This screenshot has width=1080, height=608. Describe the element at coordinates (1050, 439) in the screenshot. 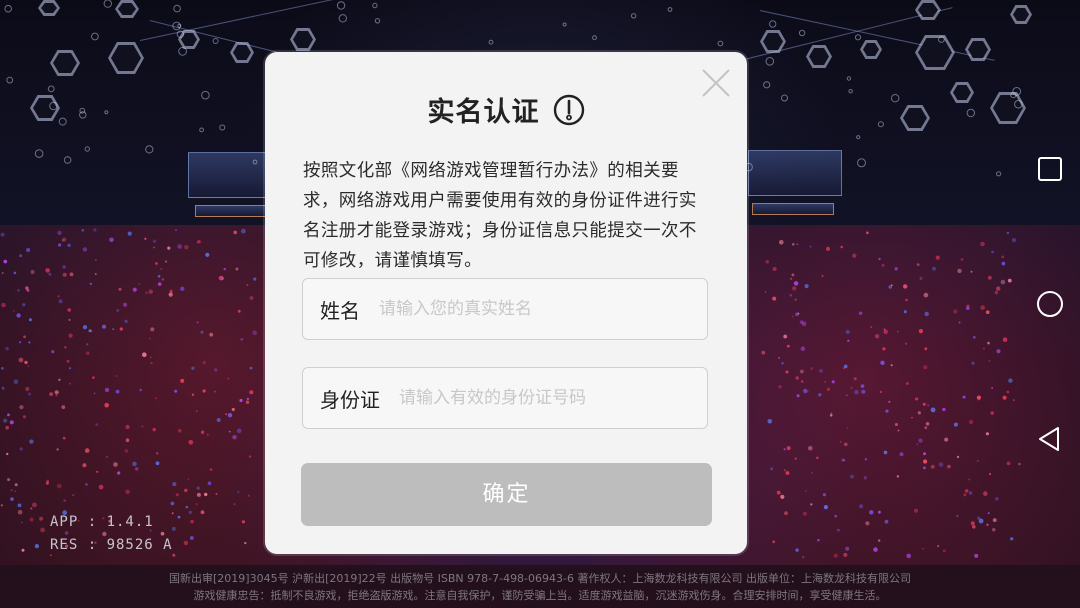

I see `back-icon` at that location.